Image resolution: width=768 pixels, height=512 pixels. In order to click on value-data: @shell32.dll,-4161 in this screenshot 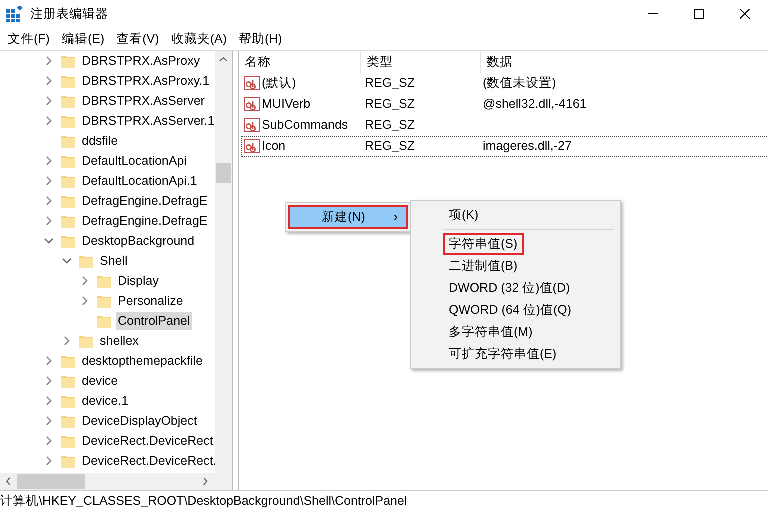, I will do `click(535, 104)`.